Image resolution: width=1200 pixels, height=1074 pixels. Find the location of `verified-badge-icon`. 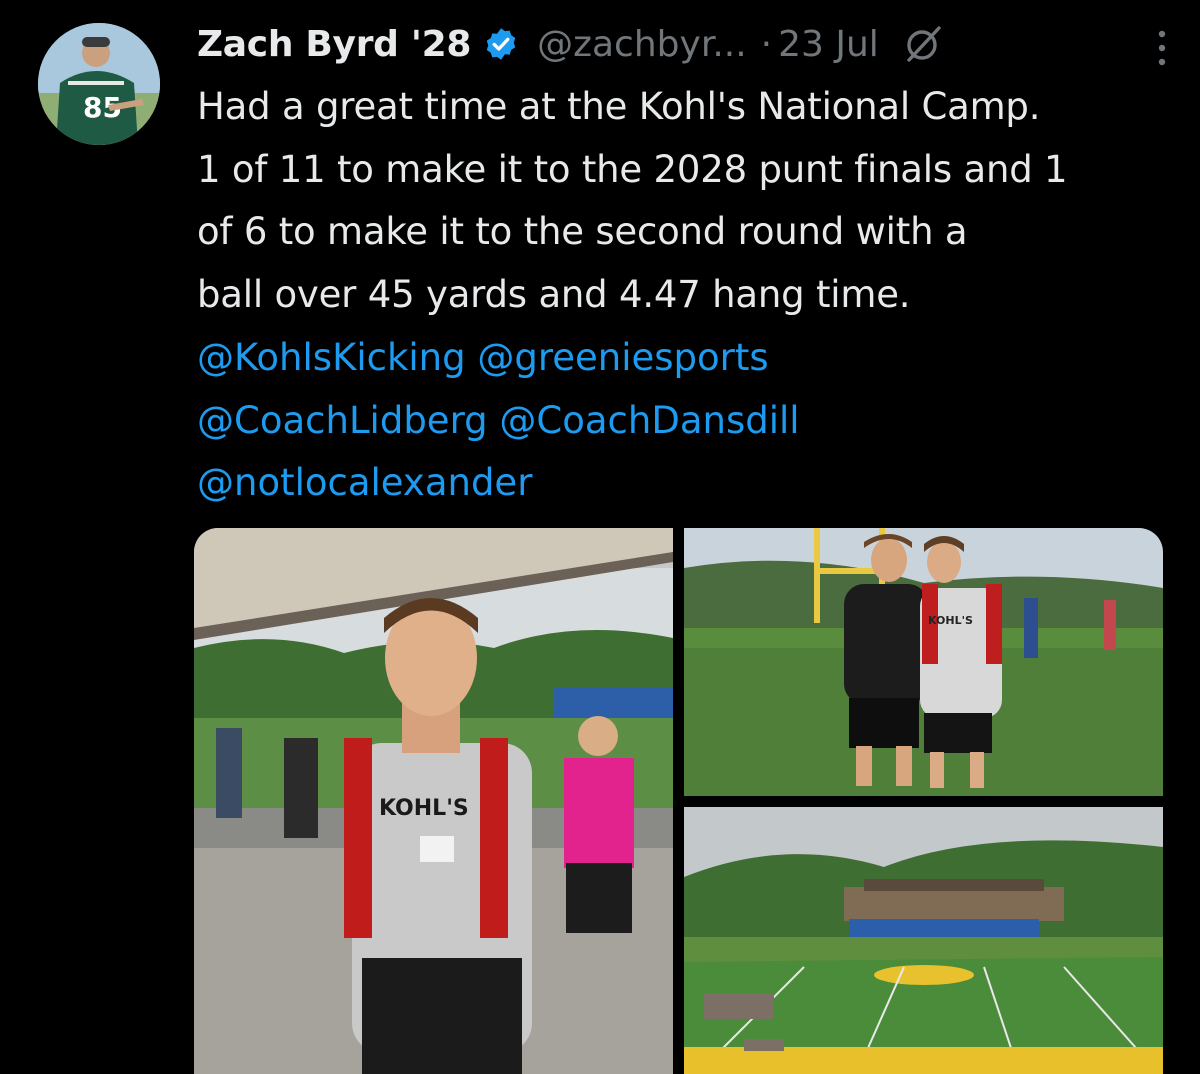

verified-badge-icon is located at coordinates (501, 44).